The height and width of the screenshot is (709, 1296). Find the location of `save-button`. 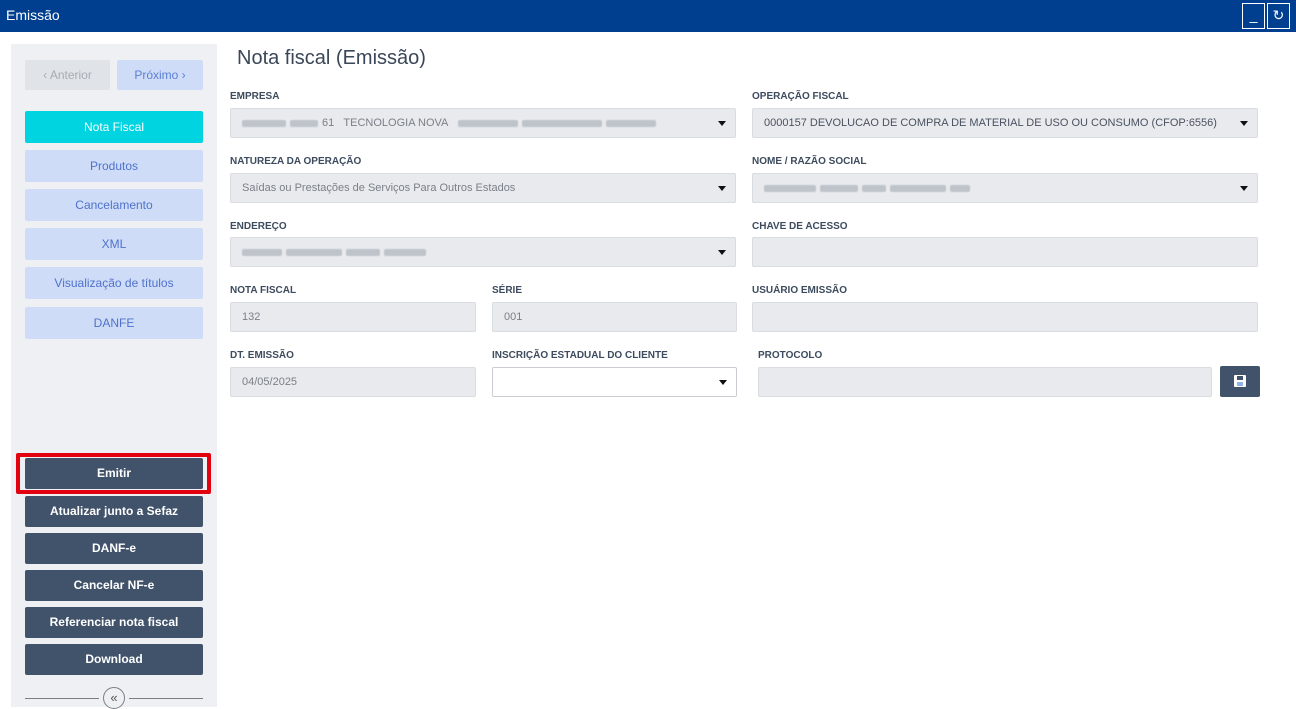

save-button is located at coordinates (1240, 381).